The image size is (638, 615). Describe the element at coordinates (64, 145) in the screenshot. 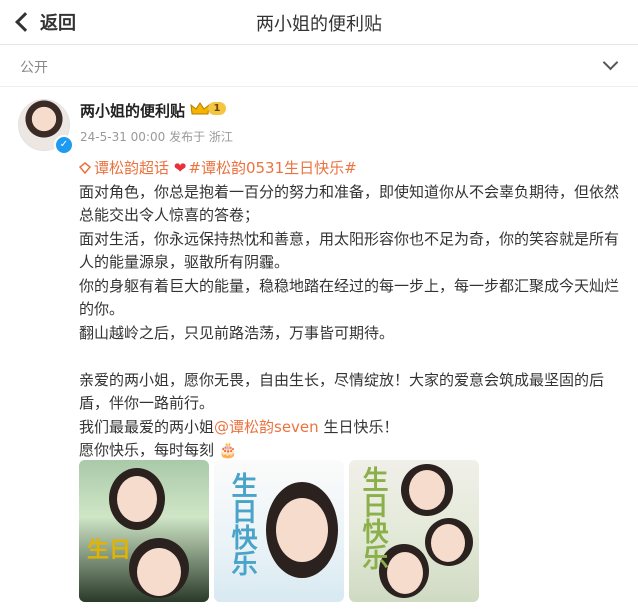

I see `verified-badge-icon: ✓` at that location.